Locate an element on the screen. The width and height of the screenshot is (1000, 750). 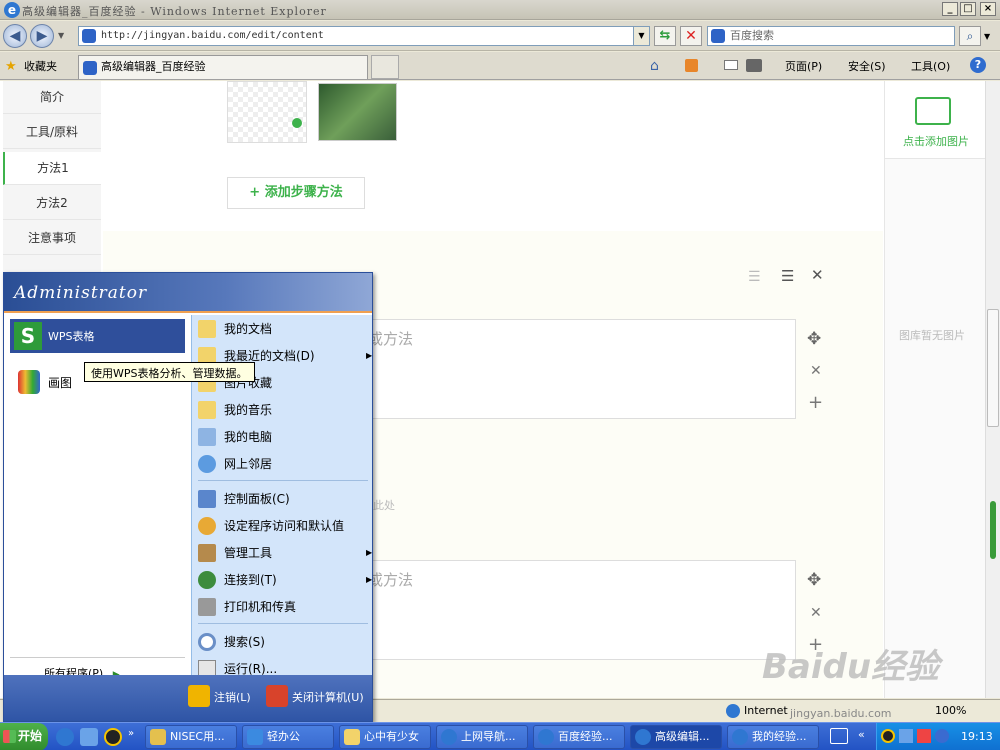
stop-icon: ✕ is located at coordinates (691, 36).